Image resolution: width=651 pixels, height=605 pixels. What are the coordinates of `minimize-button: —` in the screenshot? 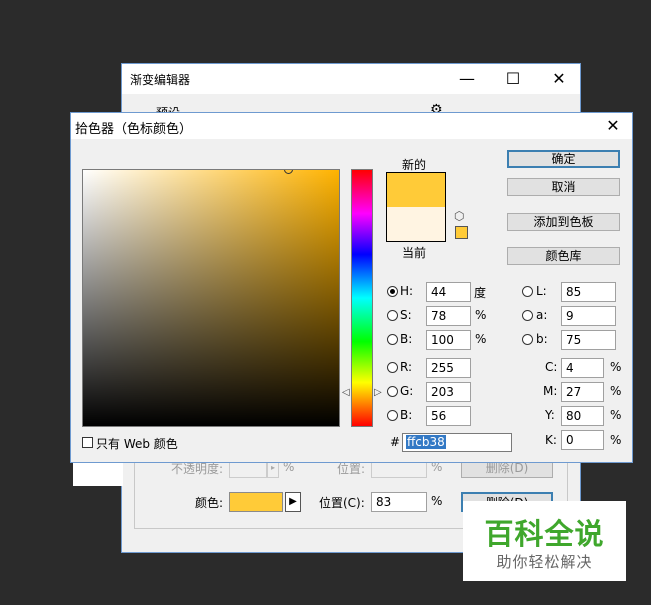 It's located at (467, 79).